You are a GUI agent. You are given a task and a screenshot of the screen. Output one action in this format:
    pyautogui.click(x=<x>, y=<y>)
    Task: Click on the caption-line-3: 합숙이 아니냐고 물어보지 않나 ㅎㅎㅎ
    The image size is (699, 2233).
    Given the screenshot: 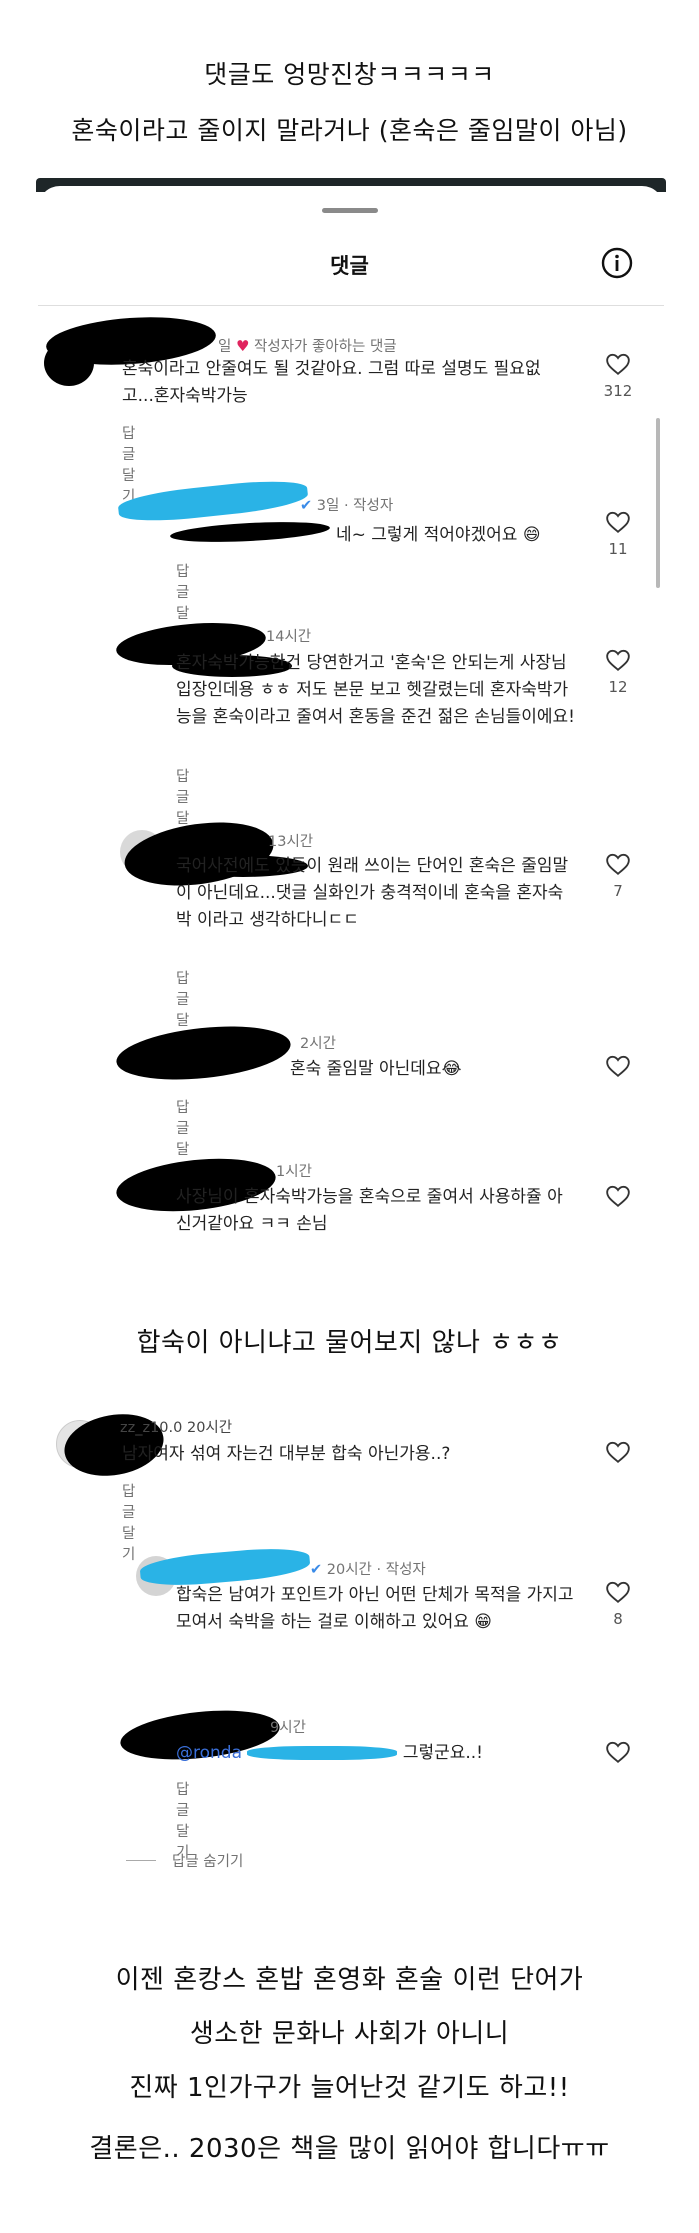 What is the action you would take?
    pyautogui.click(x=349, y=1343)
    